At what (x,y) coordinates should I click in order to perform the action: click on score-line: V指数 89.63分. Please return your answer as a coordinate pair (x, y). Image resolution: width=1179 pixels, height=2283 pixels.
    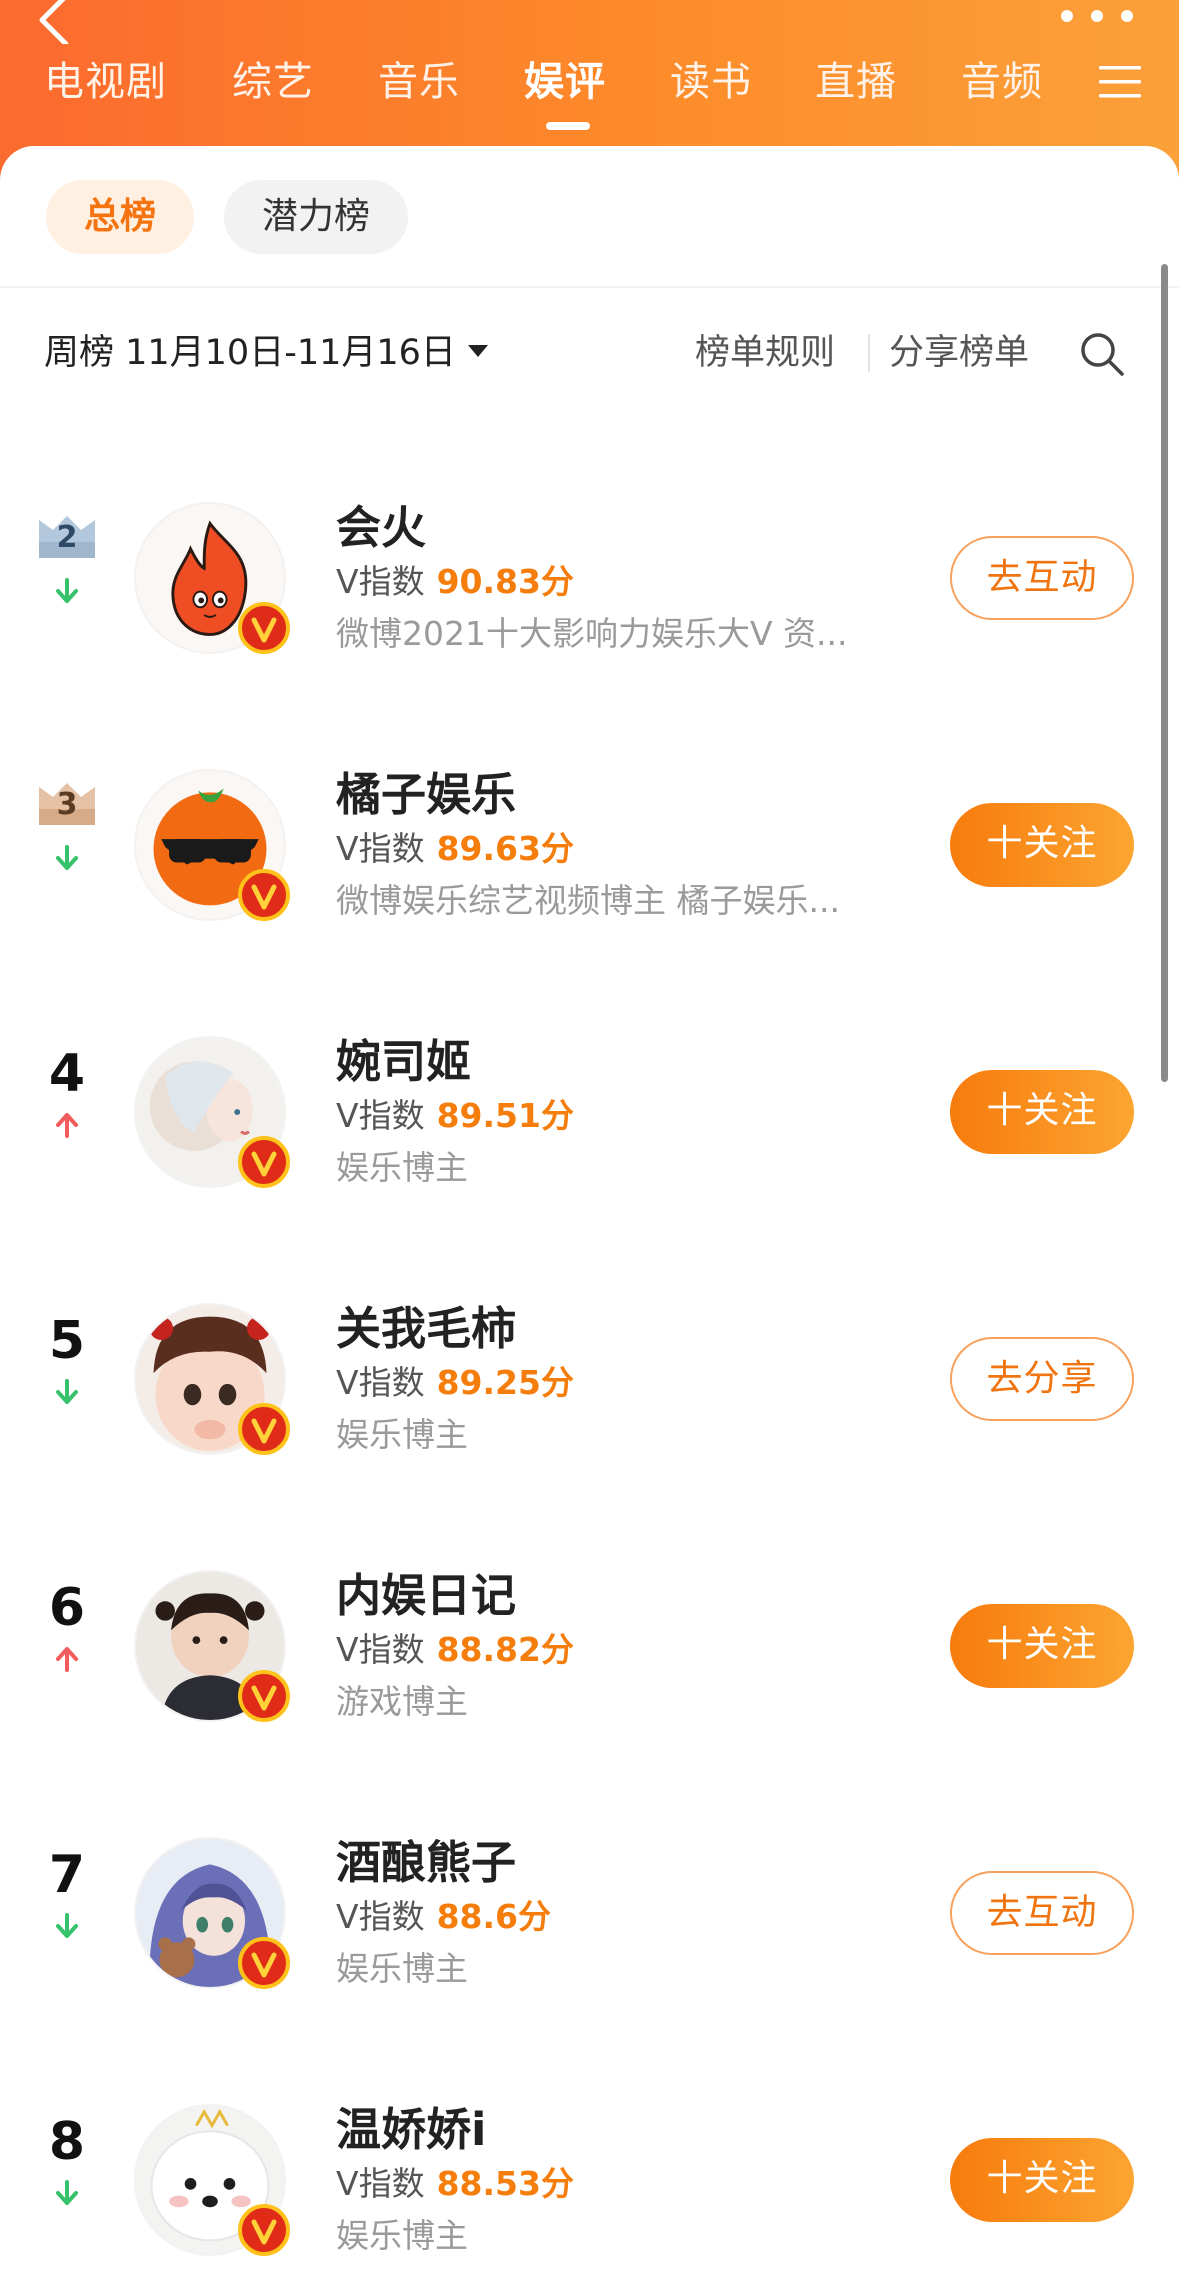
    Looking at the image, I should click on (455, 849).